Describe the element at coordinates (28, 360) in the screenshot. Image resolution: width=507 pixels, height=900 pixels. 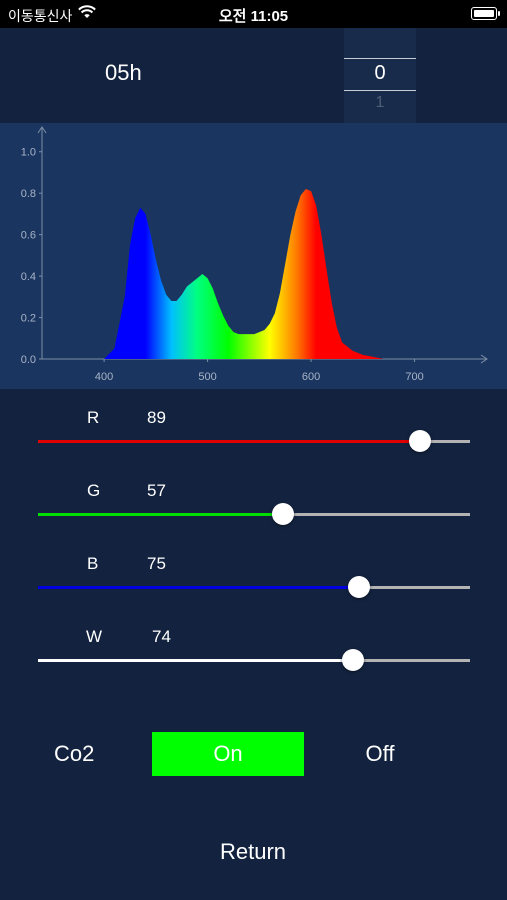
I see `y-tick-label: 0.0` at that location.